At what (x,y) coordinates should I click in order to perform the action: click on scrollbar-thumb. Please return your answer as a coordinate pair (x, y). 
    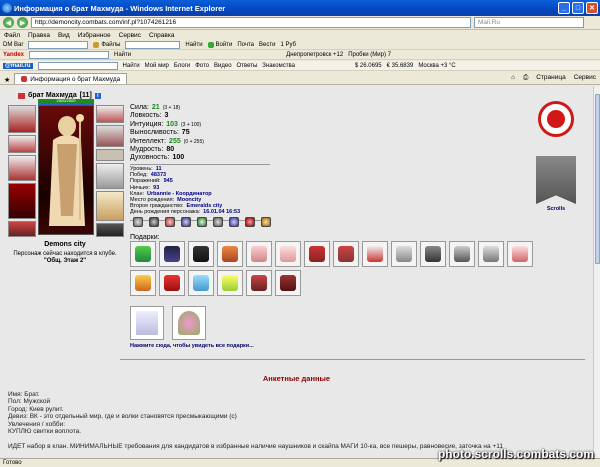
    Looking at the image, I should click on (597, 179).